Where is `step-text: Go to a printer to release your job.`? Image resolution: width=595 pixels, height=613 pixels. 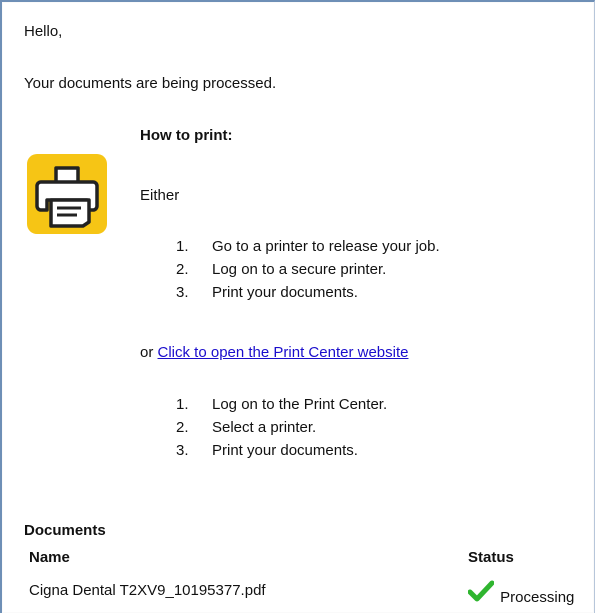 step-text: Go to a printer to release your job. is located at coordinates (326, 246).